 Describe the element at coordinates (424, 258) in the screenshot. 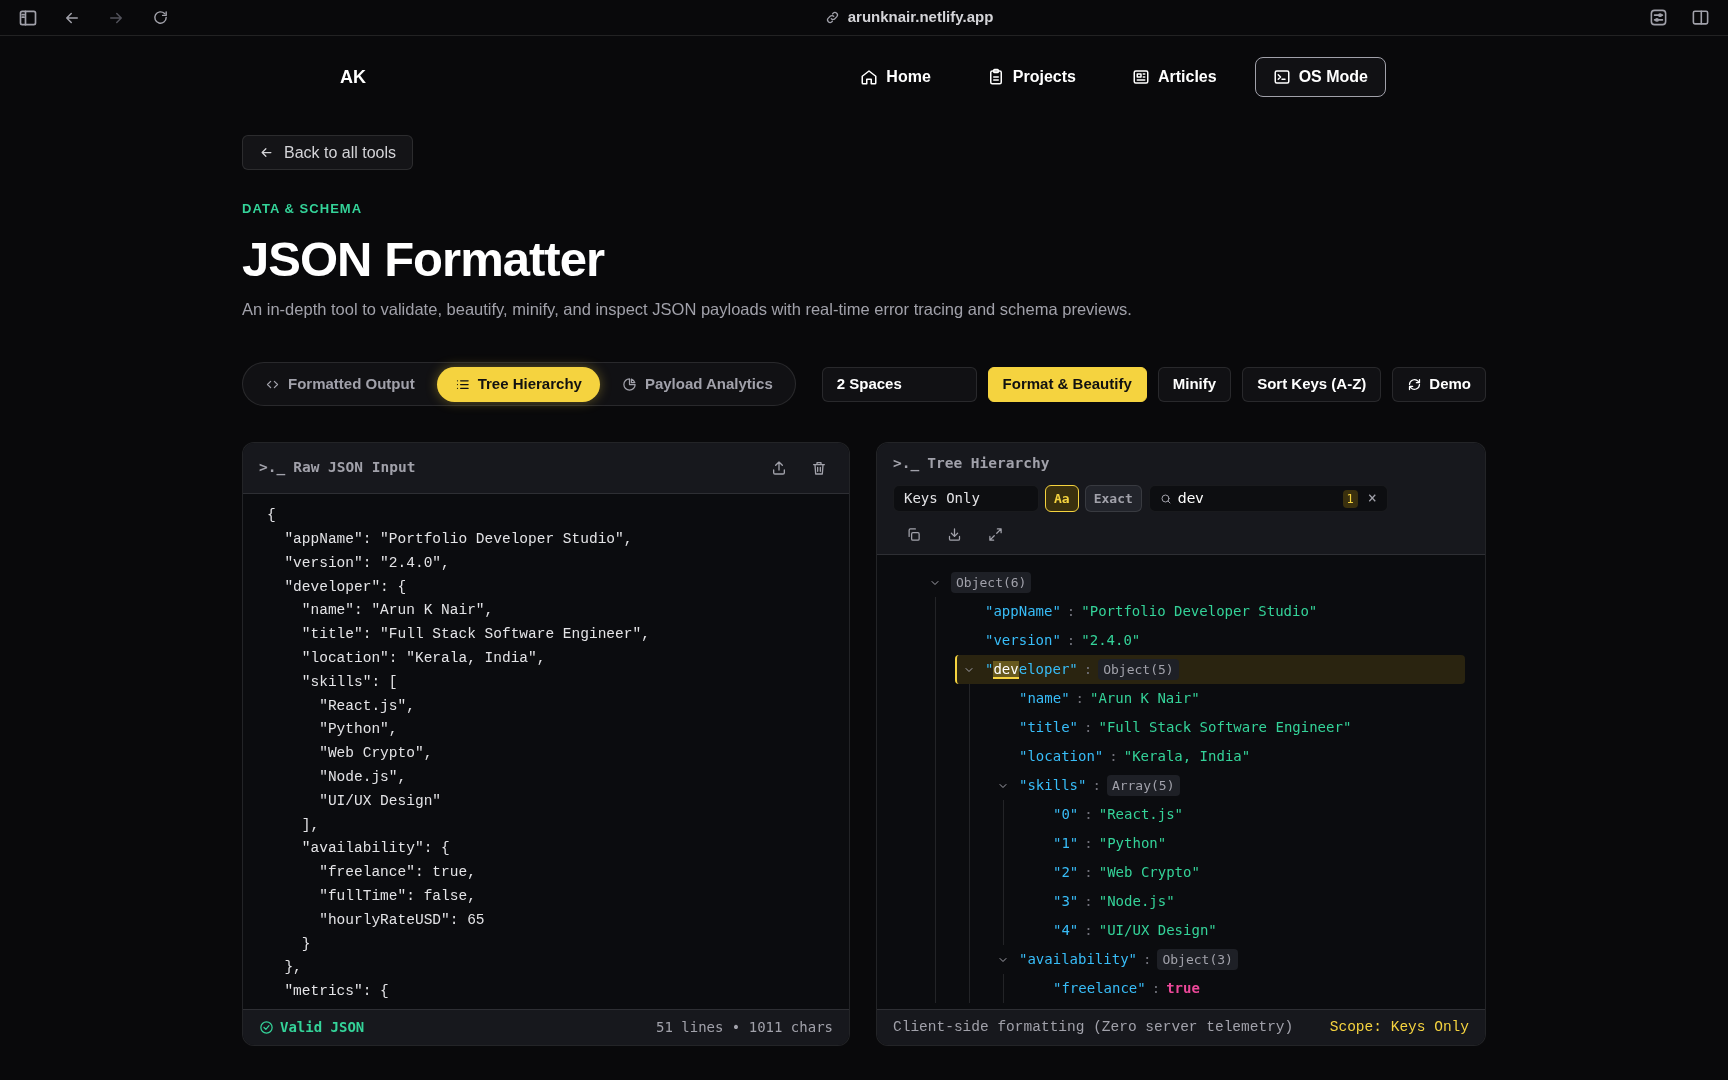

I see `page-title: JSON Formatter` at that location.